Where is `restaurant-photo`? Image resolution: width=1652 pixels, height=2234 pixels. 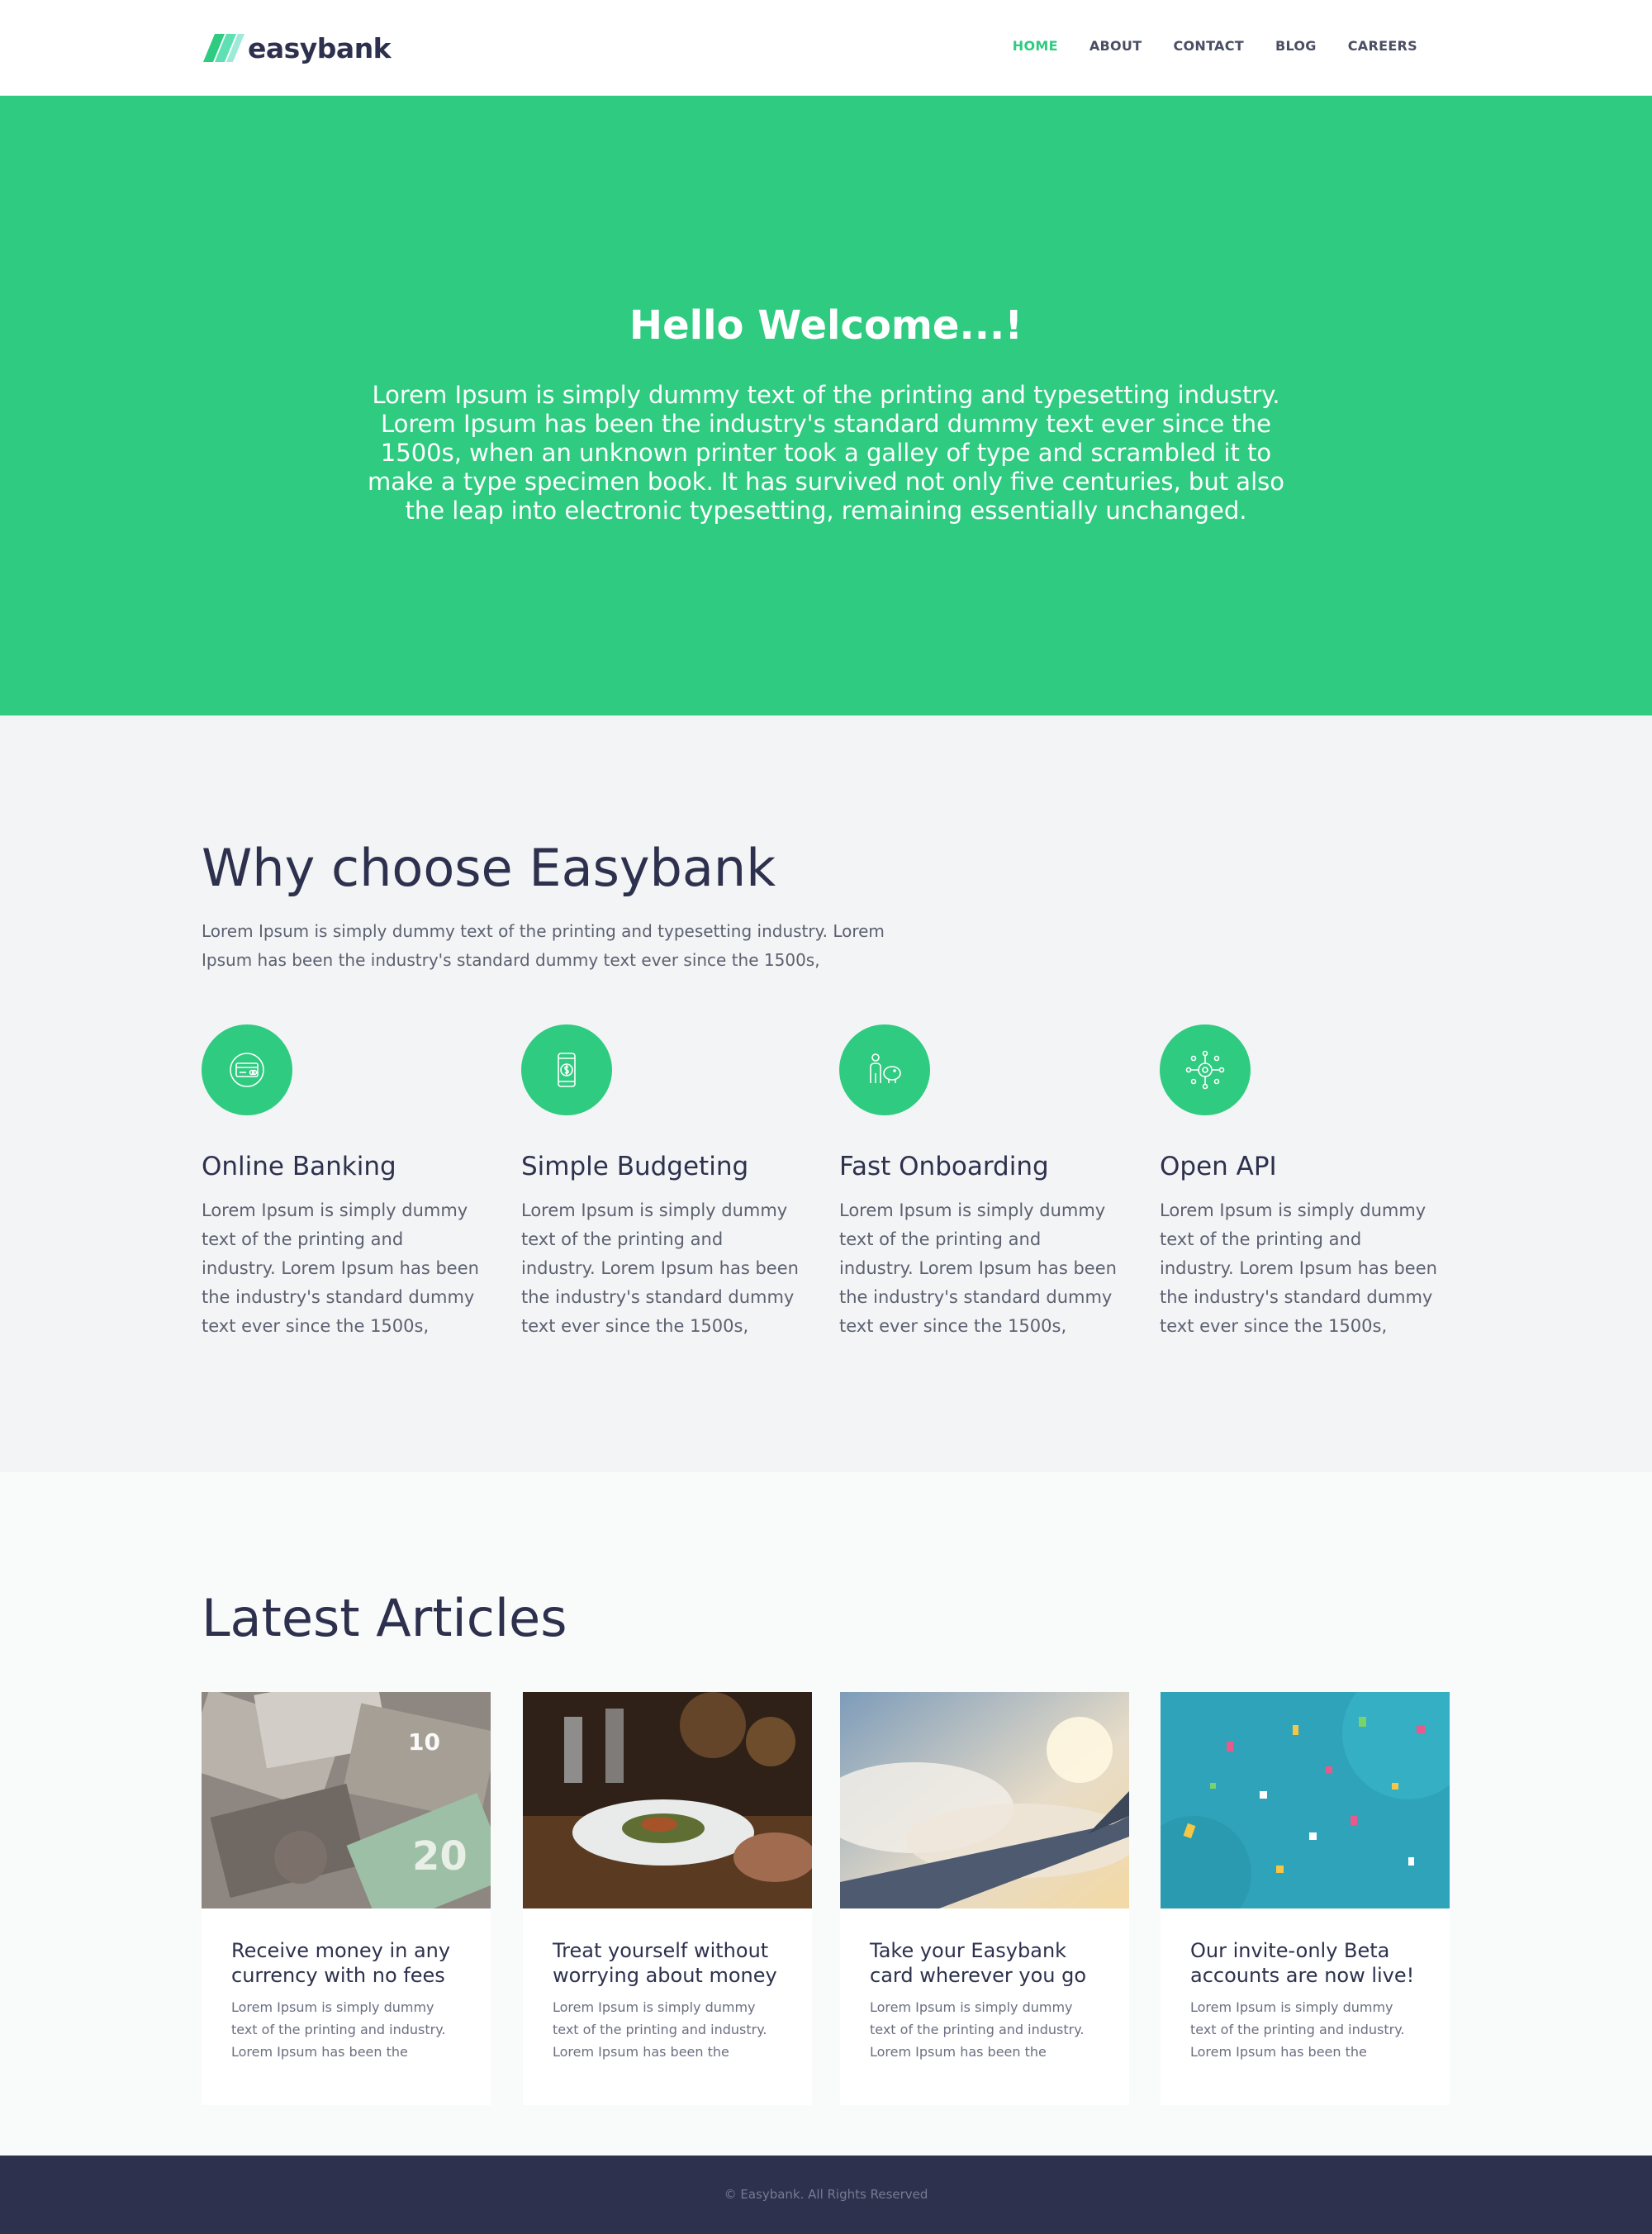
restaurant-photo is located at coordinates (667, 1800).